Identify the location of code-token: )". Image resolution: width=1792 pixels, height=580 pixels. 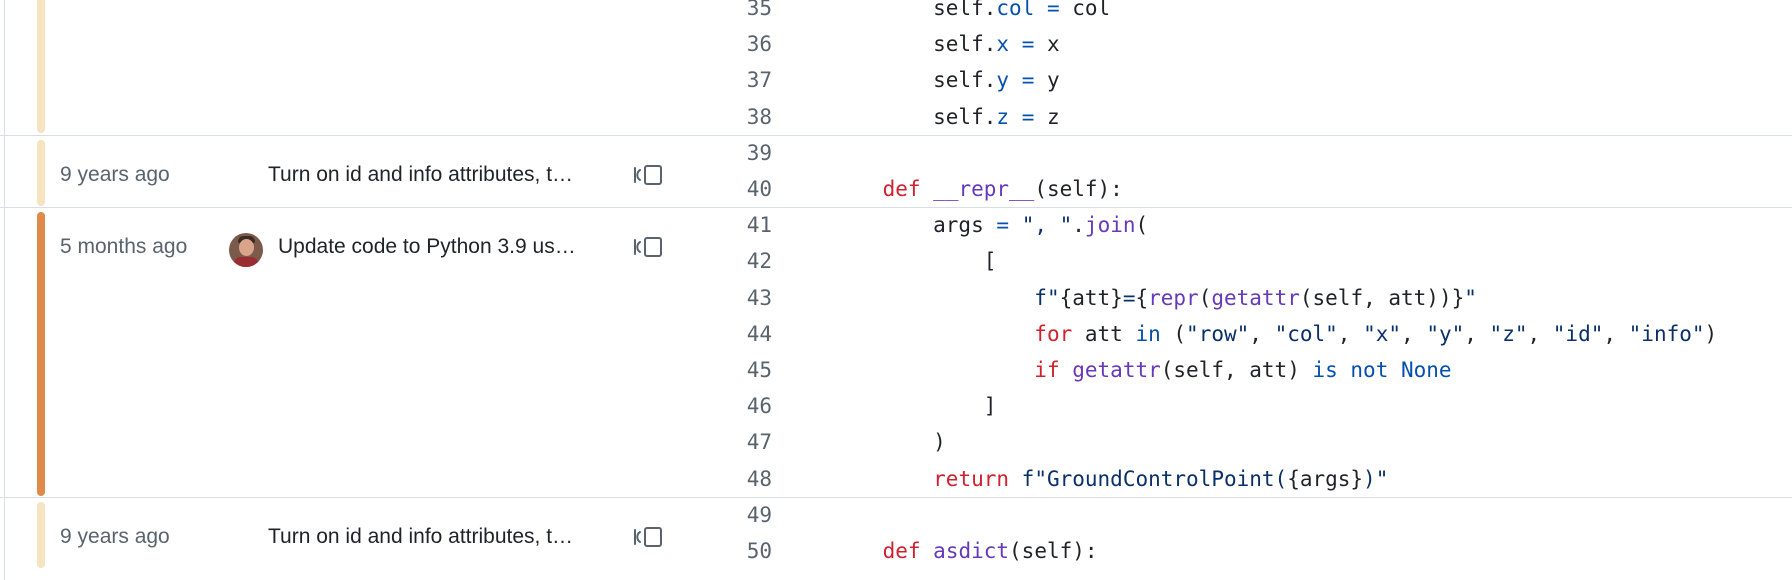
(1376, 478).